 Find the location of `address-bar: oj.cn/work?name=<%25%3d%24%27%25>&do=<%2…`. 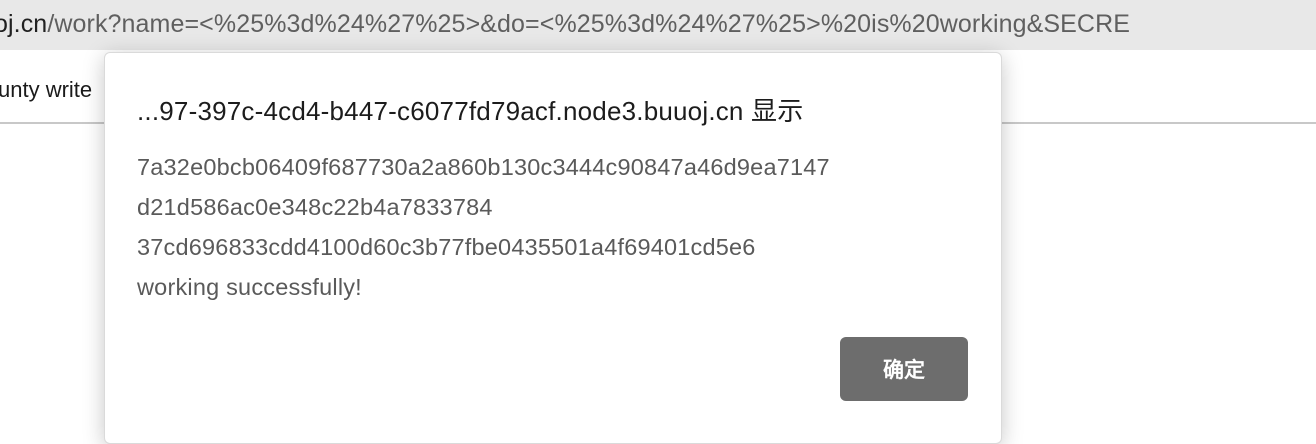

address-bar: oj.cn/work?name=<%25%3d%24%27%25>&do=<%2… is located at coordinates (658, 25).